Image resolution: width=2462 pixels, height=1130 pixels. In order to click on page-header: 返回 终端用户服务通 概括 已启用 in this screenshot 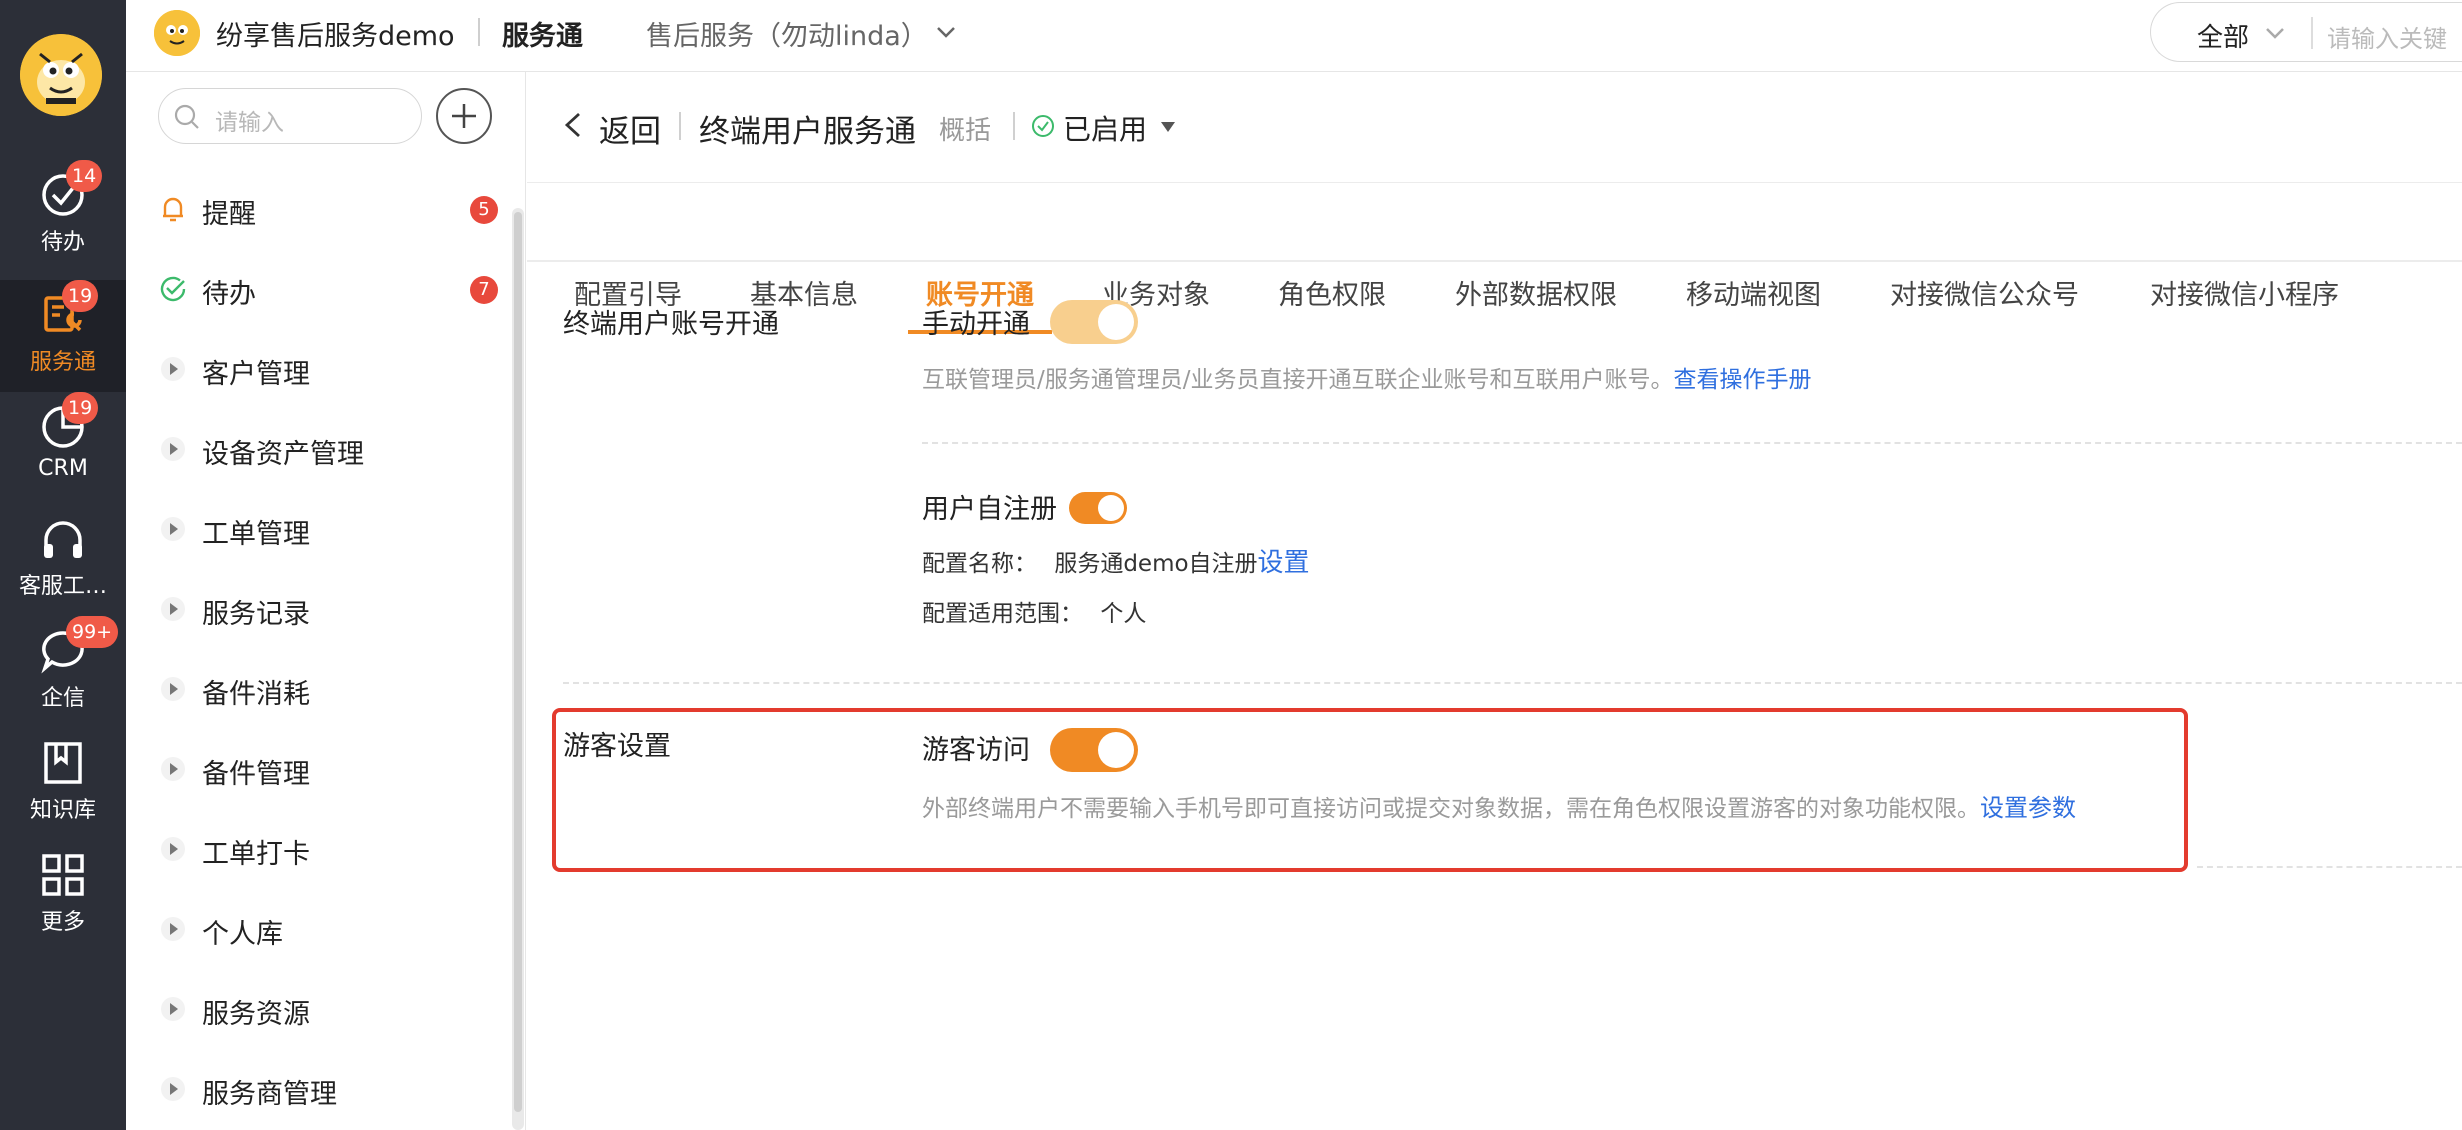, I will do `click(1494, 127)`.